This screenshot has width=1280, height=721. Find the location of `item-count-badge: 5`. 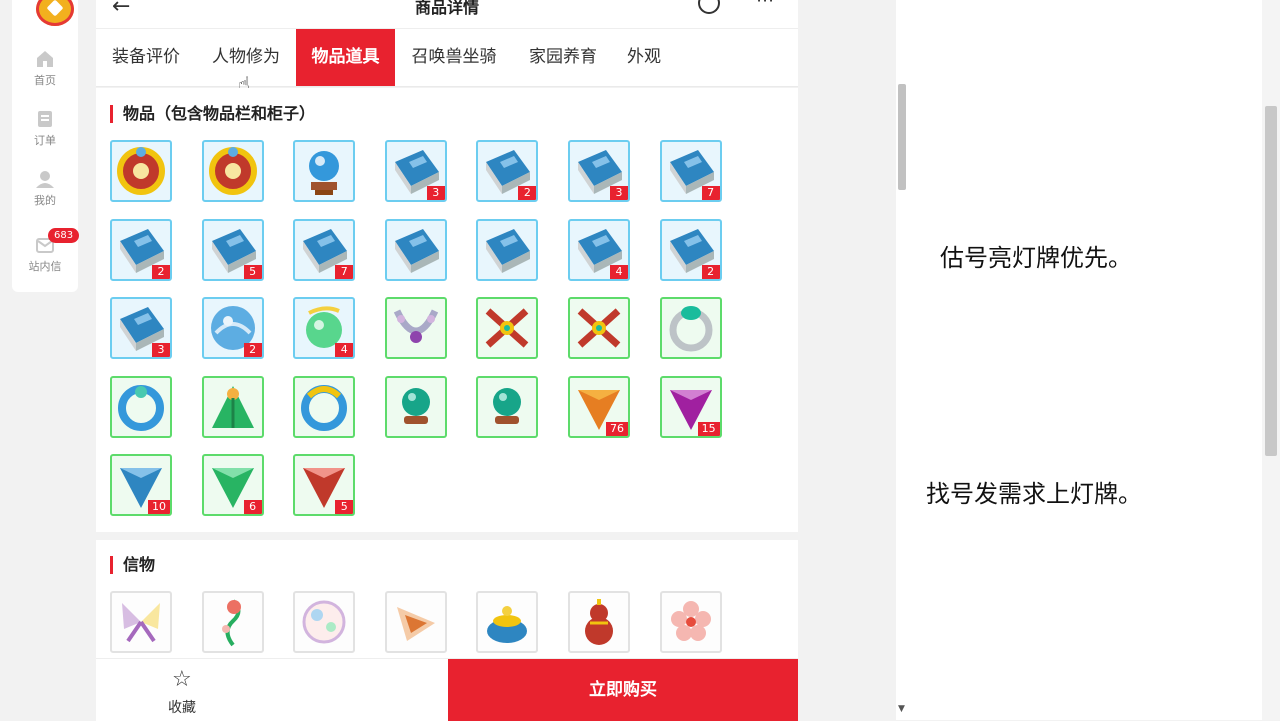

item-count-badge: 5 is located at coordinates (252, 271).